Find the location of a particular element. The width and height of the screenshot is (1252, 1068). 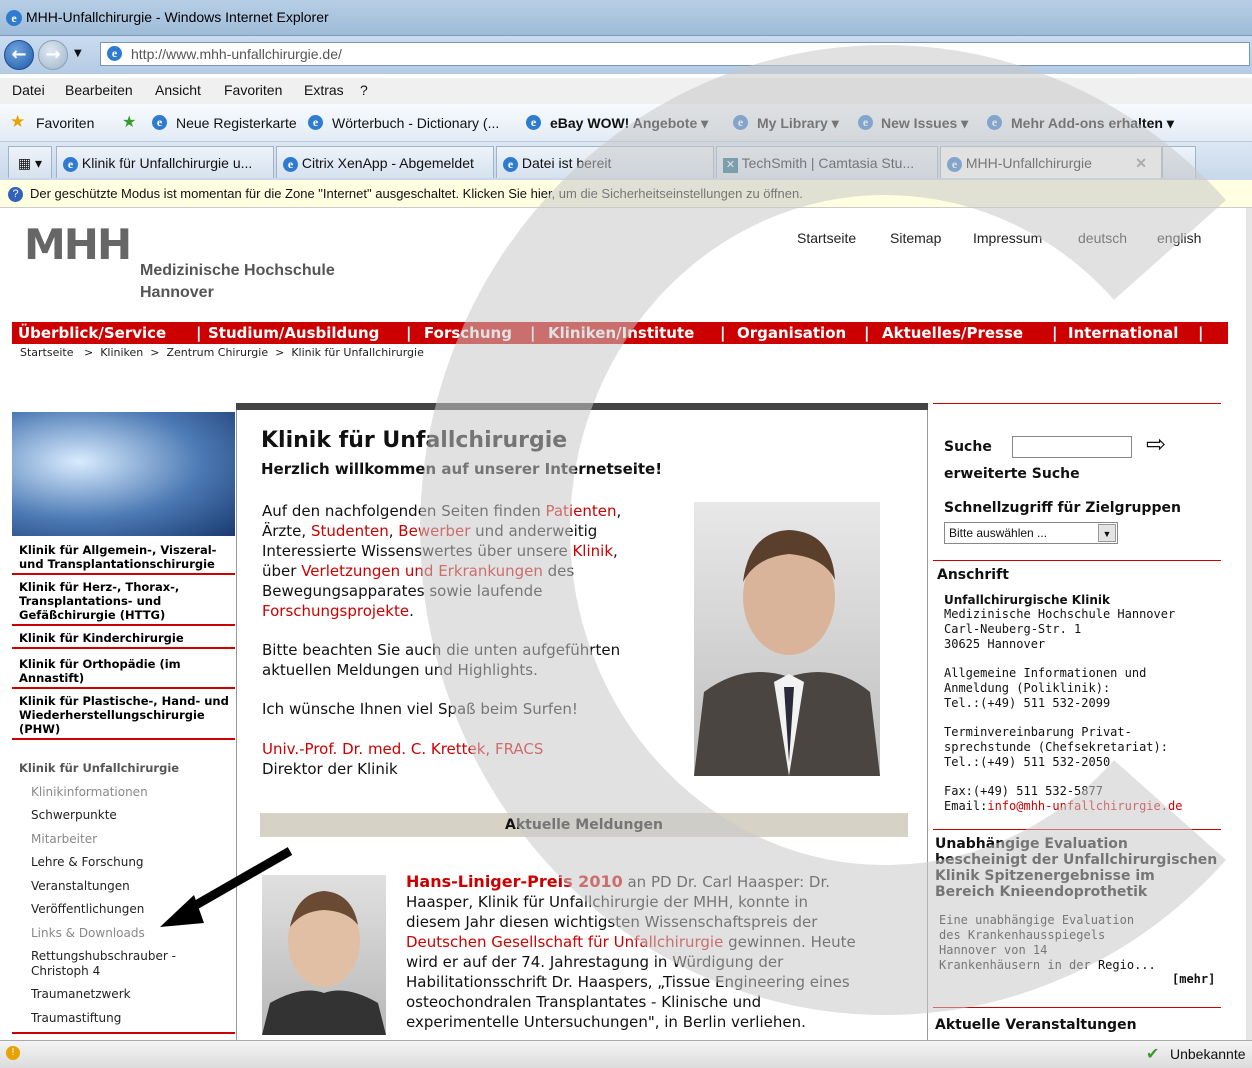

menu-datei: Datei is located at coordinates (28, 90).